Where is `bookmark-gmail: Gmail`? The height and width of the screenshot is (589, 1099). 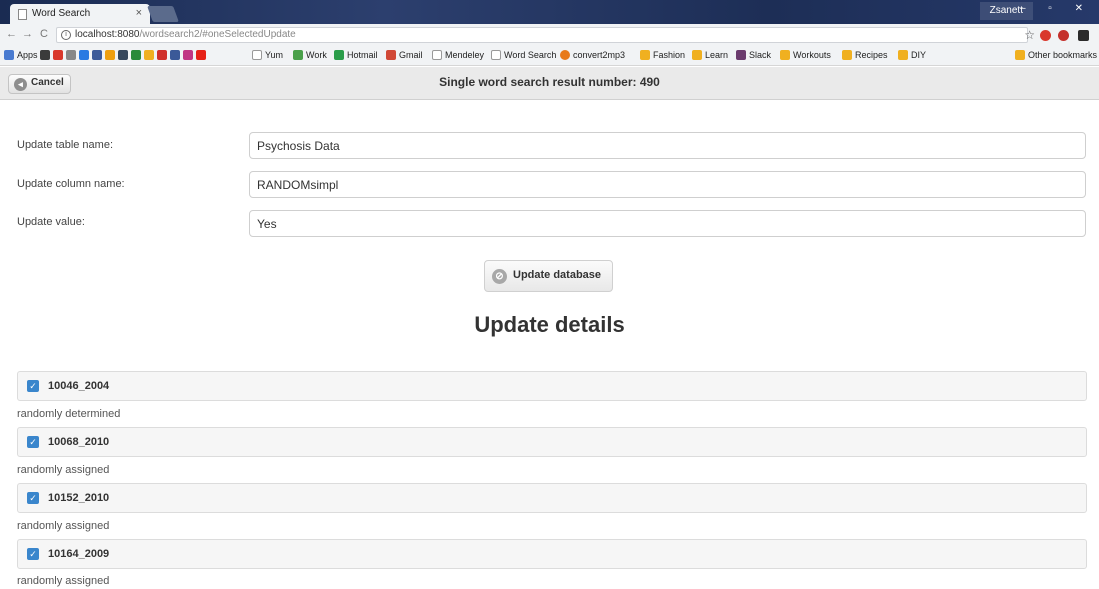
bookmark-gmail: Gmail is located at coordinates (404, 55).